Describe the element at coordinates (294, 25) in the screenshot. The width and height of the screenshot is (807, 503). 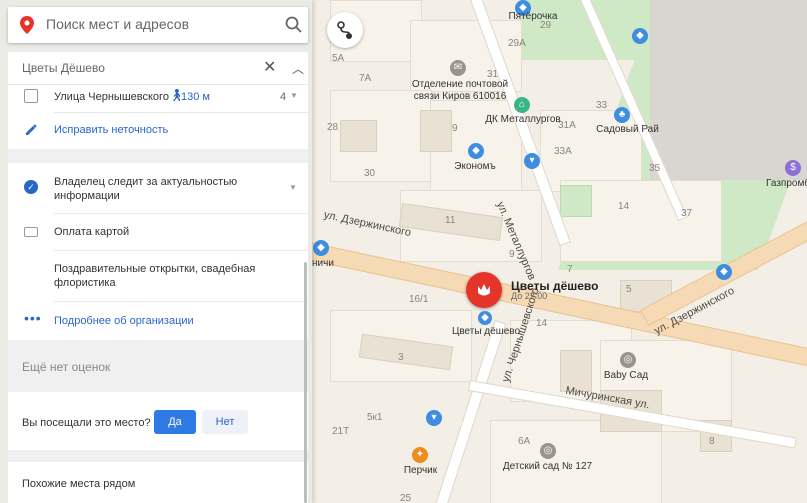
I see `search-icon` at that location.